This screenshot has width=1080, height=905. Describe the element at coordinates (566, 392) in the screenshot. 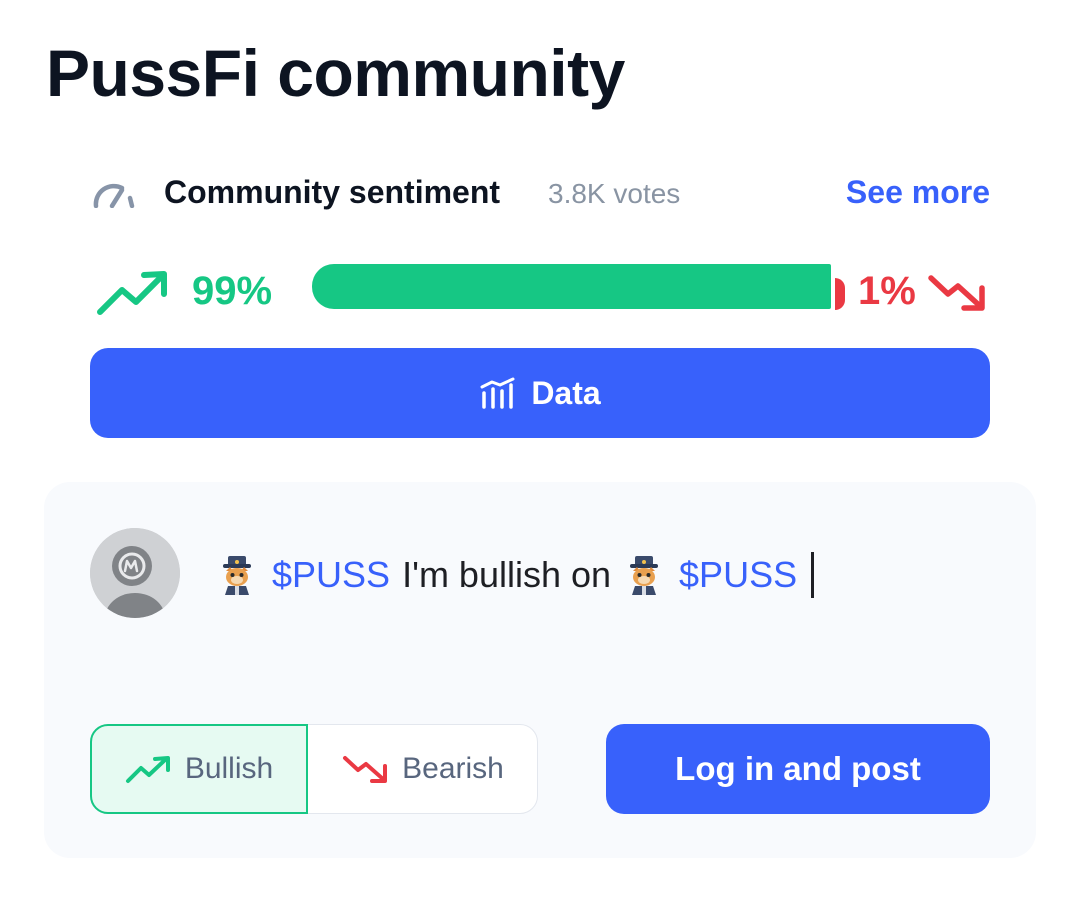

I see `data-button-label: Data` at that location.